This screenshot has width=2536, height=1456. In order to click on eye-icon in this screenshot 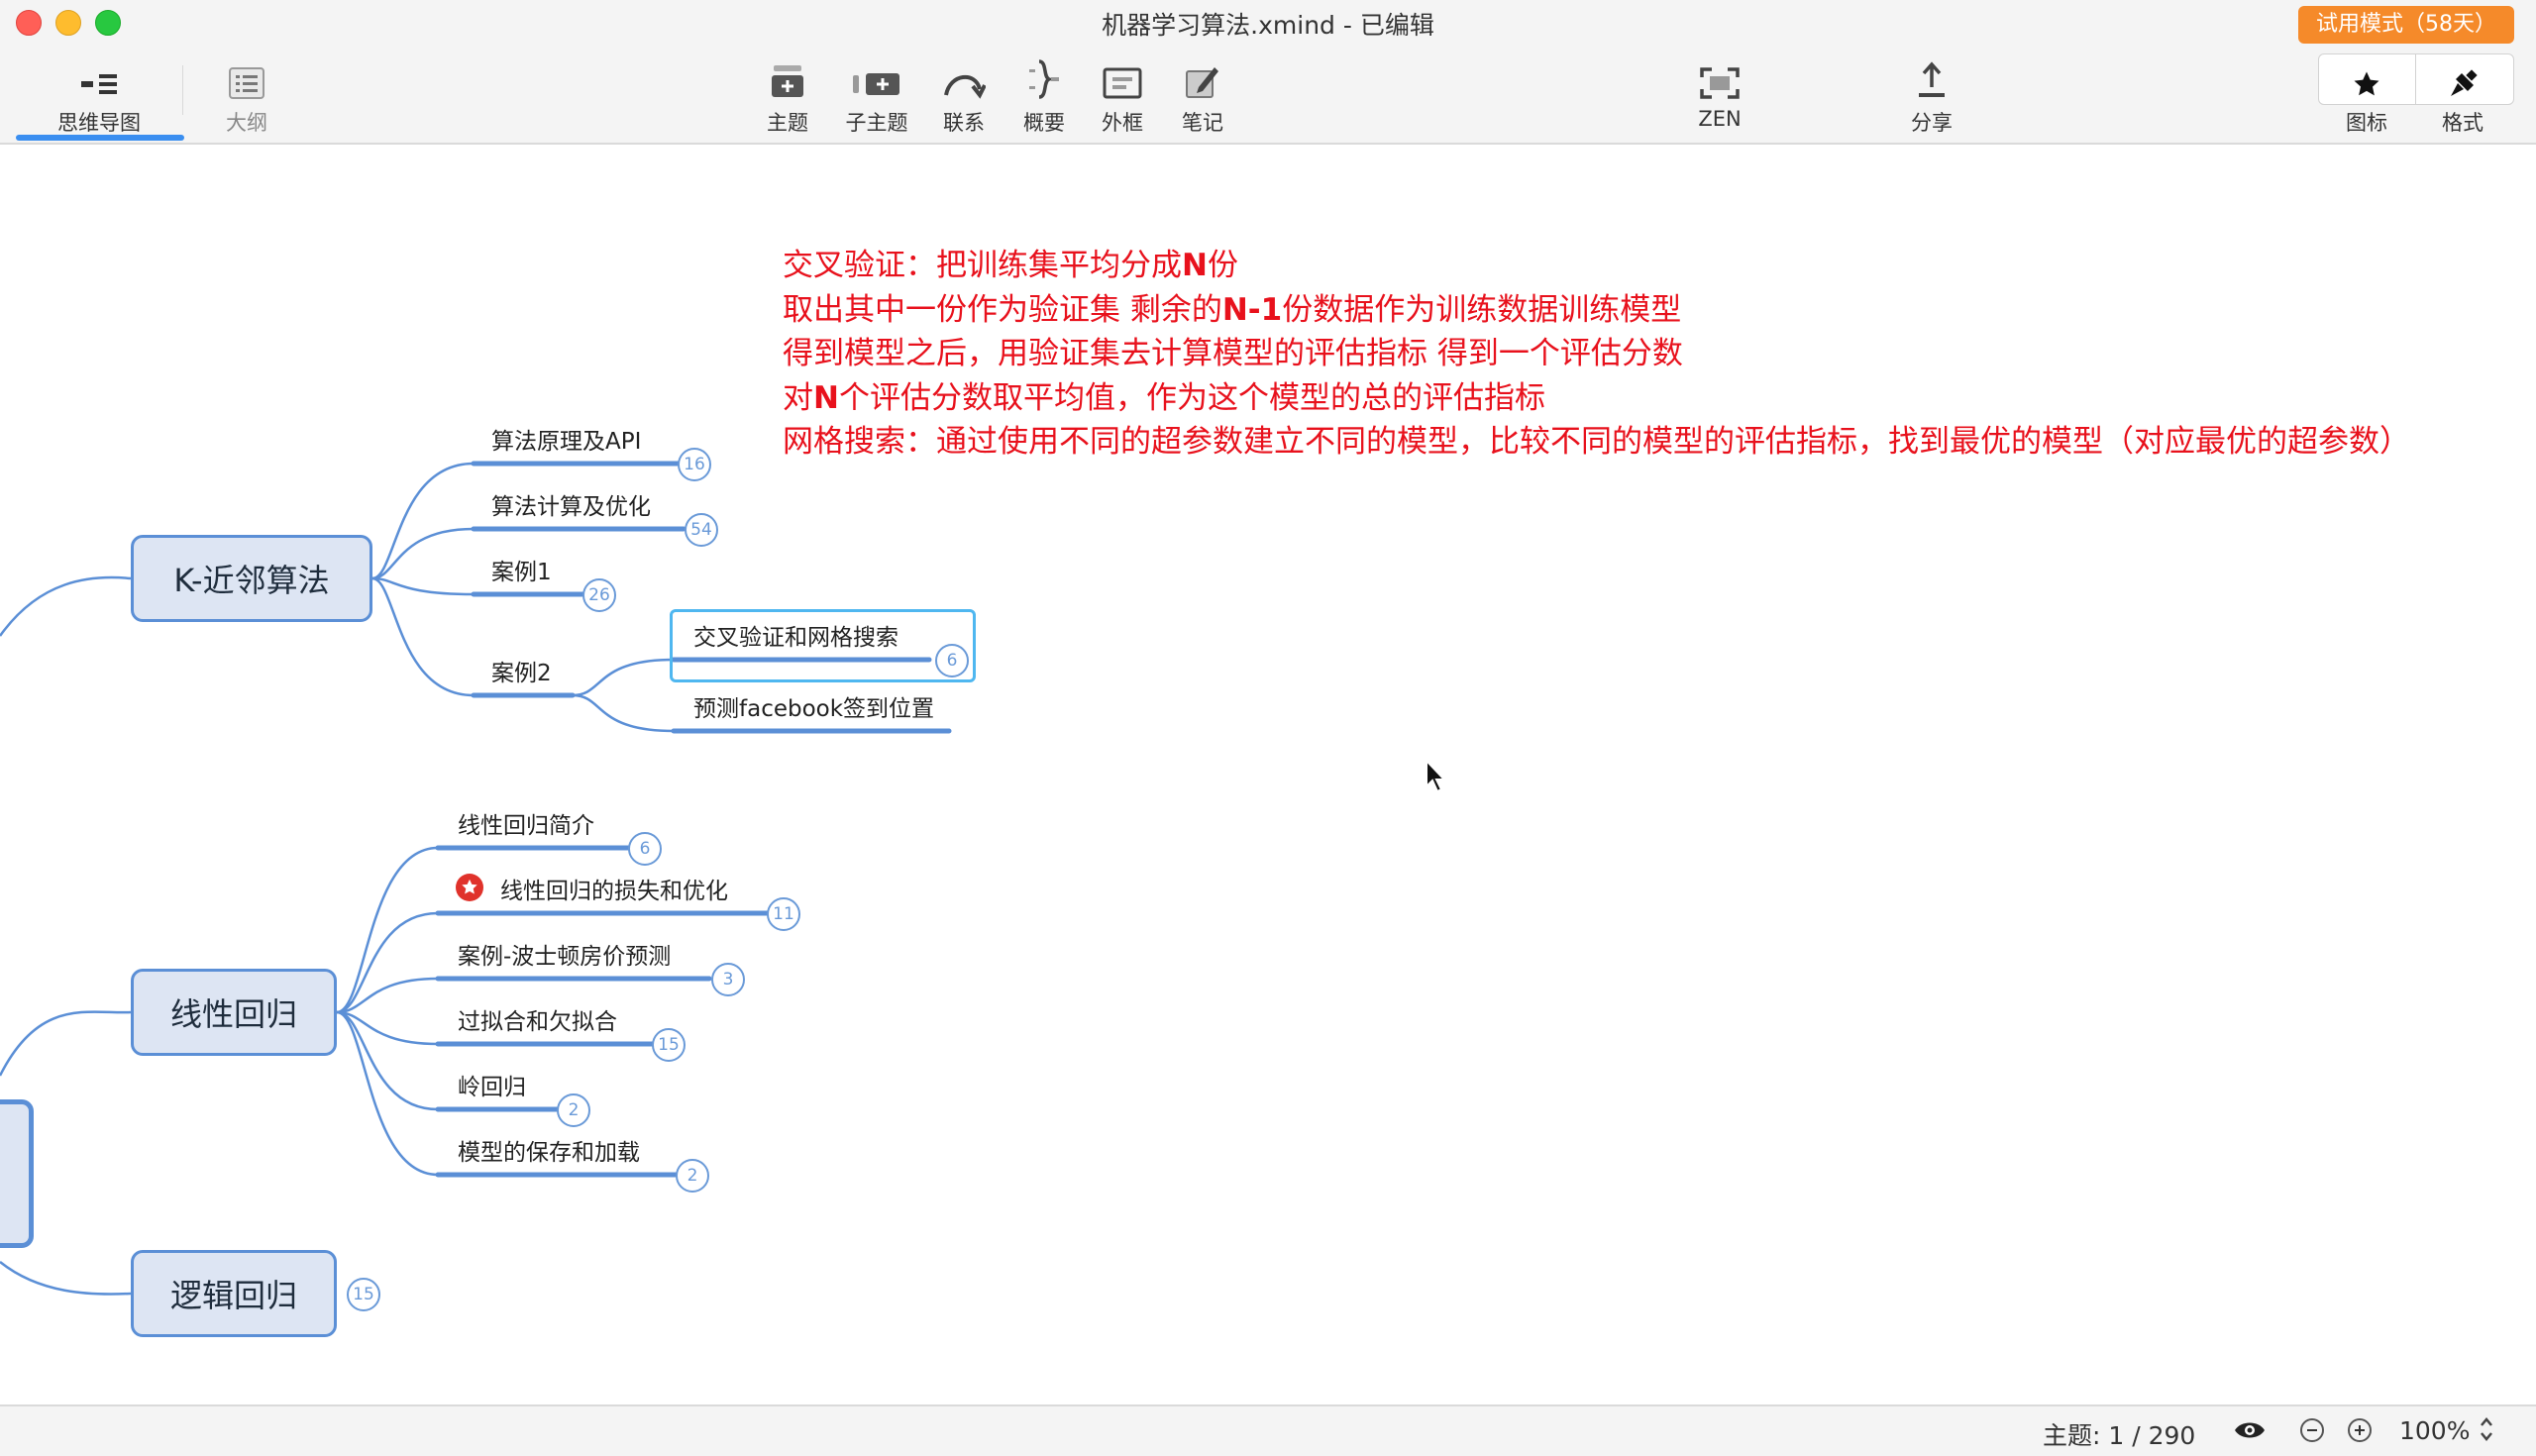, I will do `click(2250, 1433)`.